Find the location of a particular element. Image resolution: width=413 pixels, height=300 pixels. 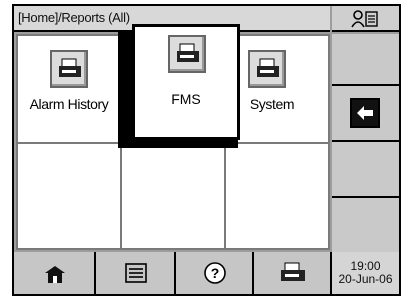

help-icon: ? is located at coordinates (215, 273).